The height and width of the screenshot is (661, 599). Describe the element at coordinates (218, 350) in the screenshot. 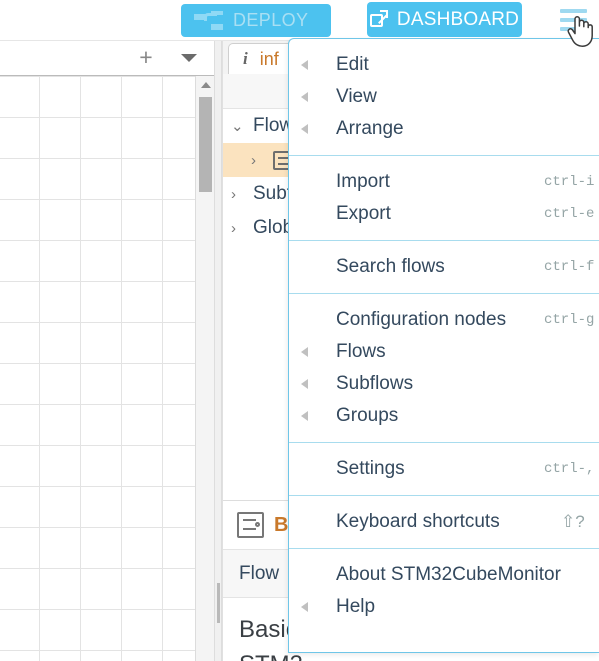

I see `pane-resize-gutter` at that location.